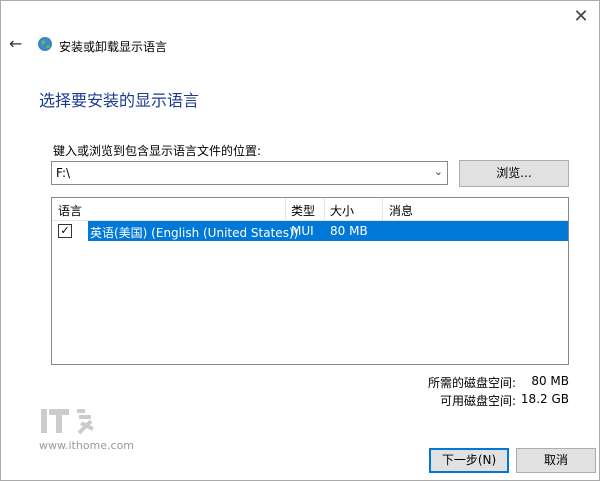 This screenshot has width=600, height=481. What do you see at coordinates (194, 233) in the screenshot?
I see `cell-language: 英语(美国) (English (United States))` at bounding box center [194, 233].